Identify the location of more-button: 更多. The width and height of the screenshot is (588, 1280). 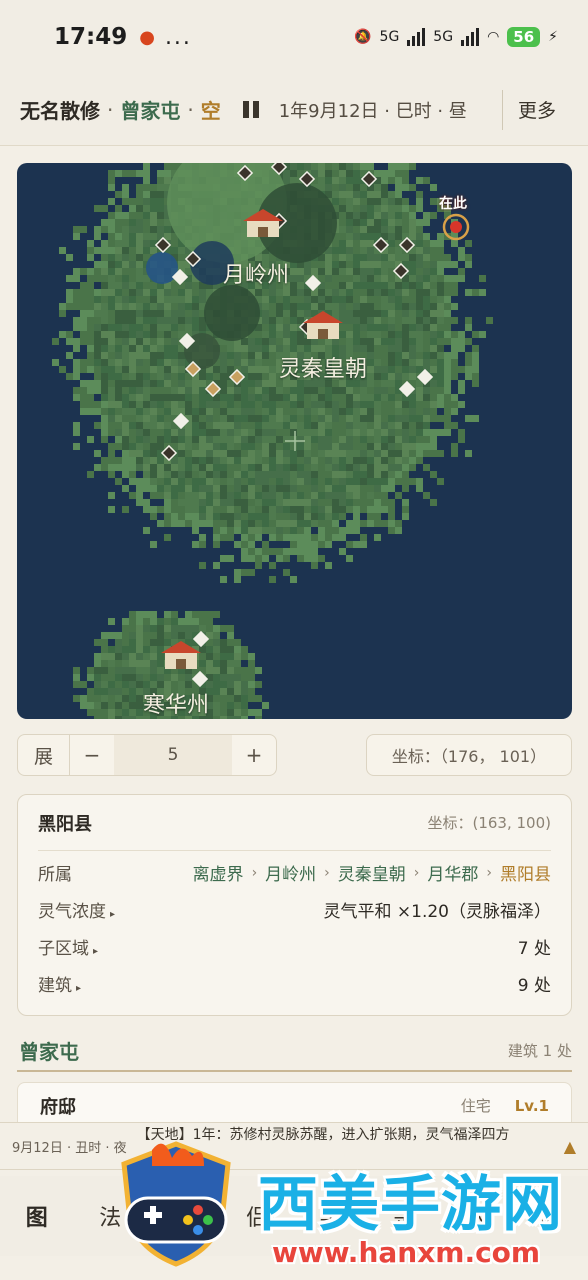
(537, 109).